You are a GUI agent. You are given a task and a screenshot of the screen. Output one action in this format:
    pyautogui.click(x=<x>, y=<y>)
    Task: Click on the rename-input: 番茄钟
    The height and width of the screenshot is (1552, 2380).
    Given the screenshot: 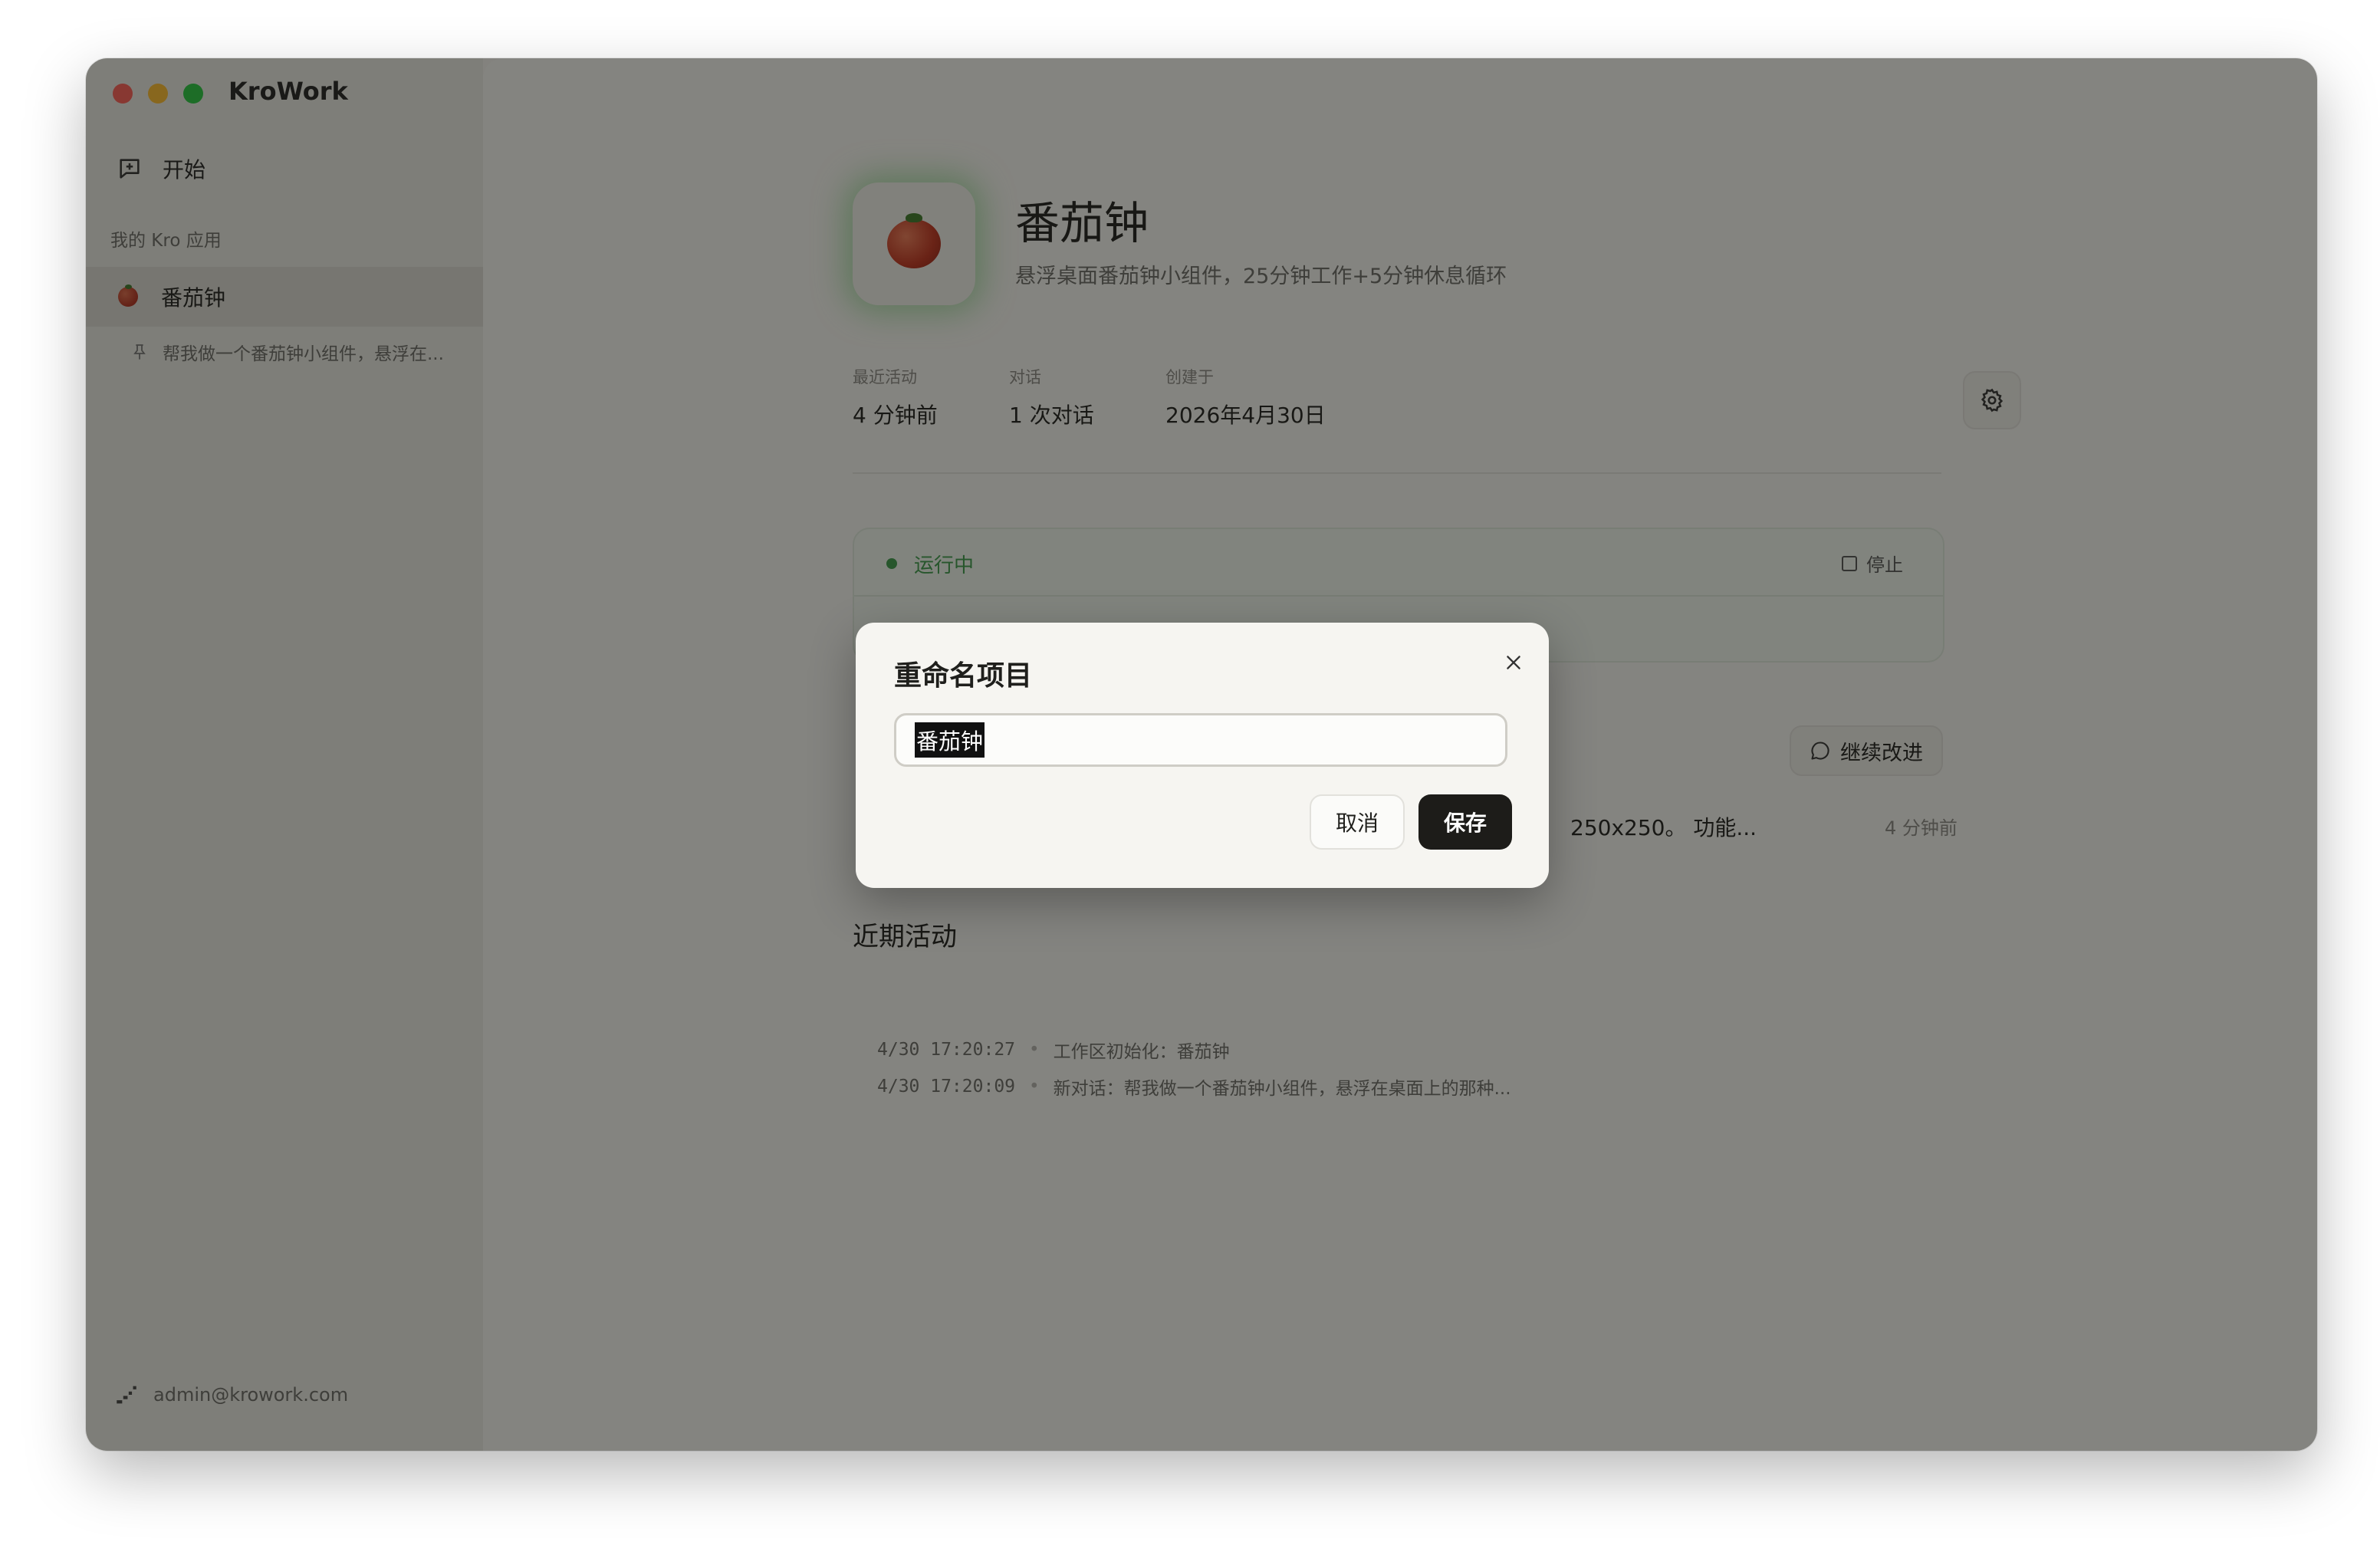 What is the action you would take?
    pyautogui.click(x=1201, y=740)
    